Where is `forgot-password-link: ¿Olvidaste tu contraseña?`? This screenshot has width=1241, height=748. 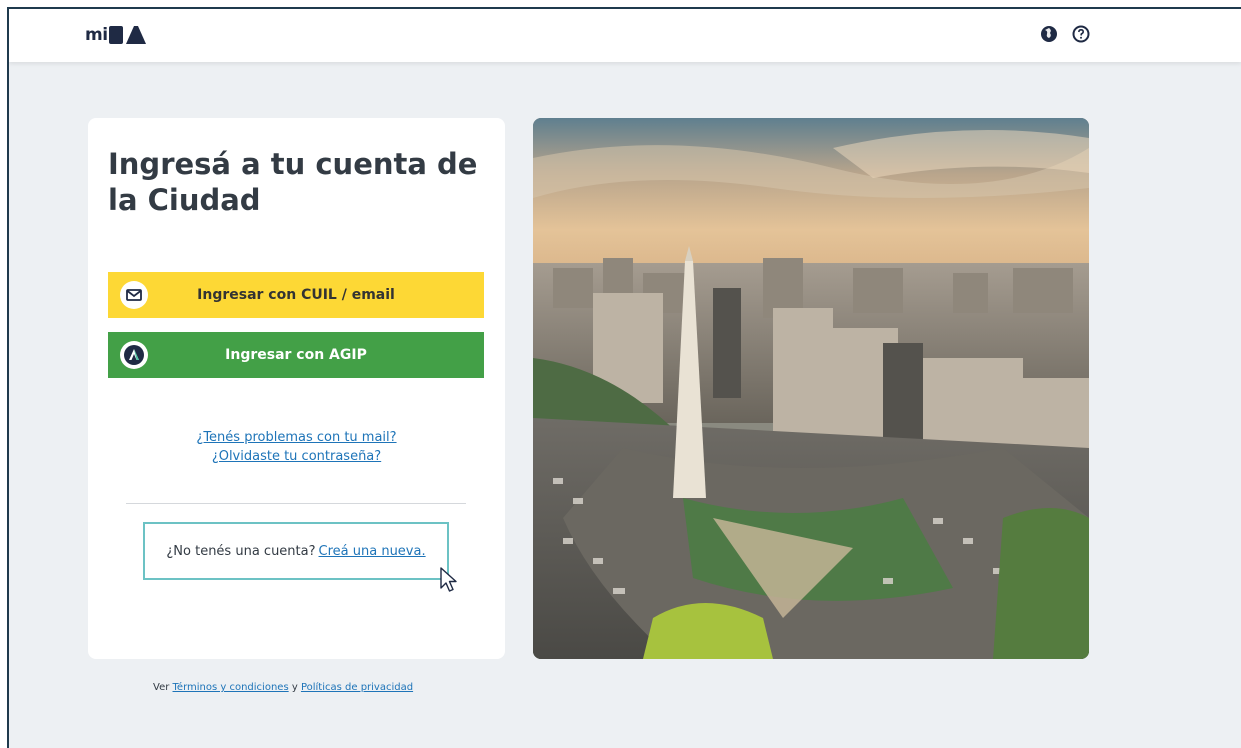 forgot-password-link: ¿Olvidaste tu contraseña? is located at coordinates (296, 456).